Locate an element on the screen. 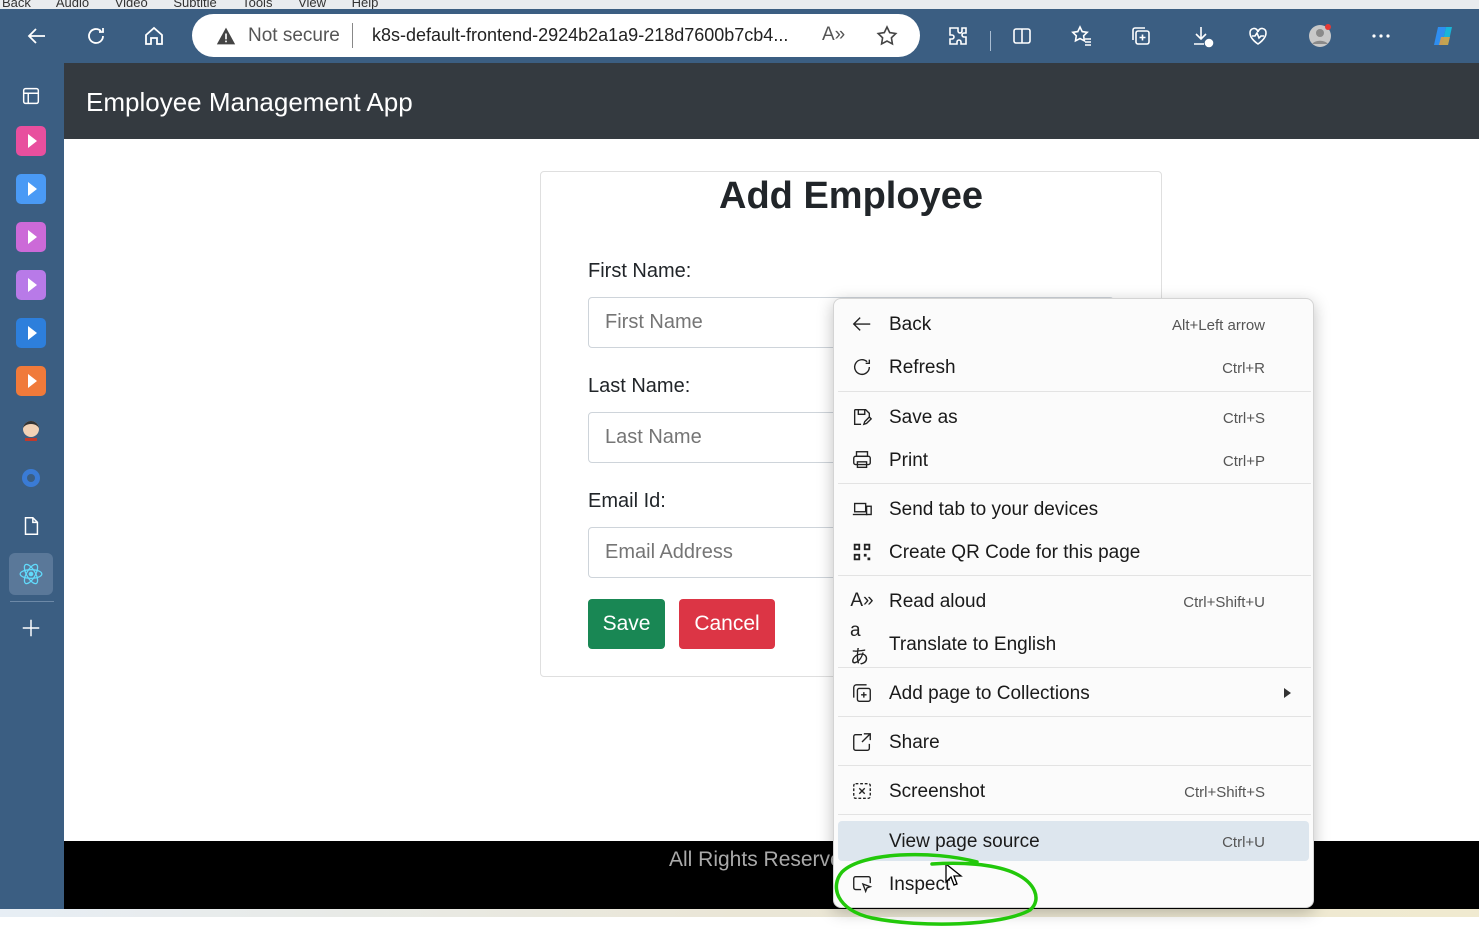 The height and width of the screenshot is (929, 1479). menu-view: View is located at coordinates (312, 4).